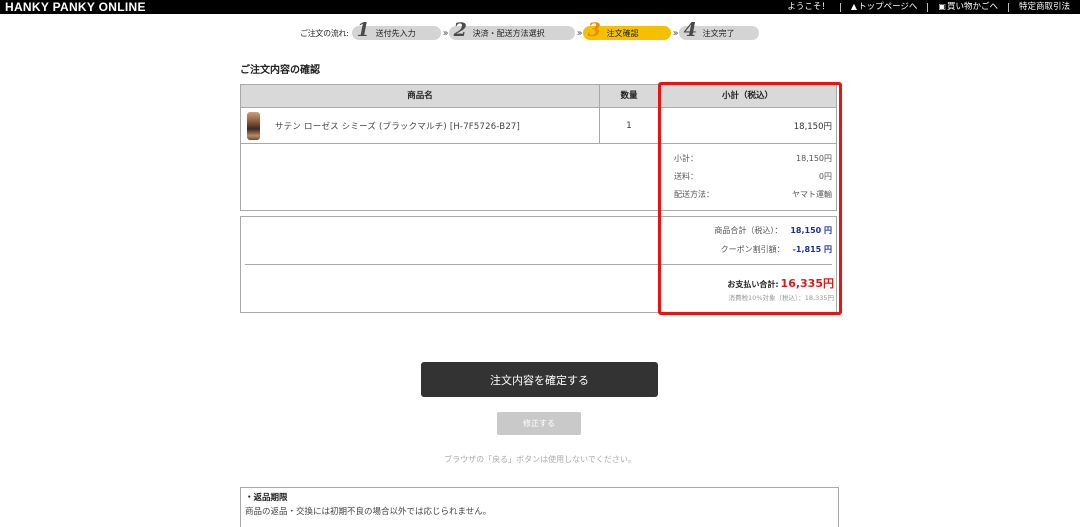  What do you see at coordinates (253, 125) in the screenshot?
I see `product-thumbnail` at bounding box center [253, 125].